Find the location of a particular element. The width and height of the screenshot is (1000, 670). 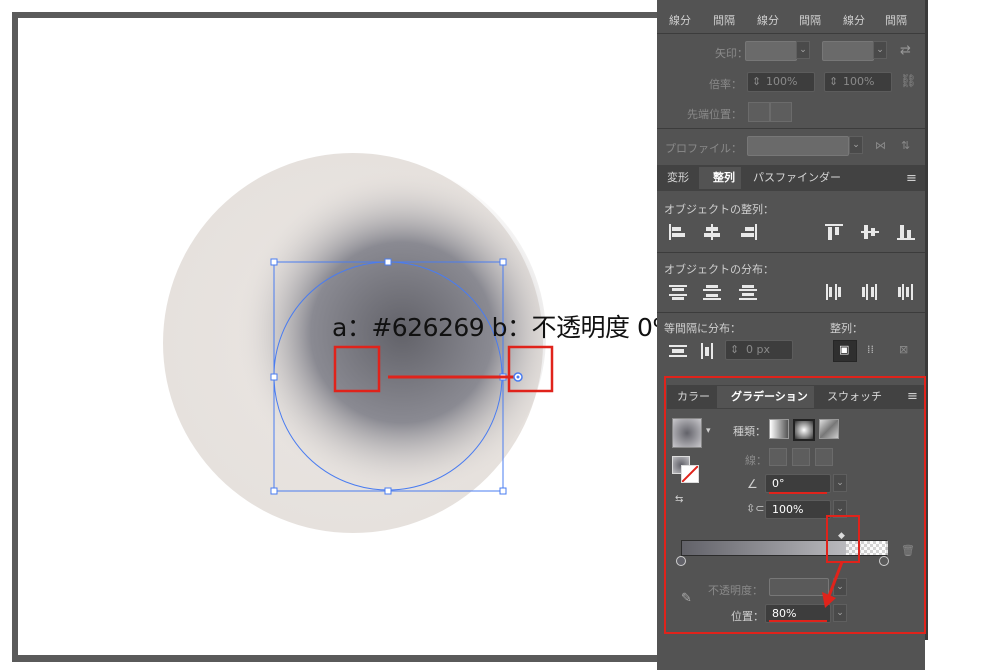

align-hcenter-icon is located at coordinates (712, 232).